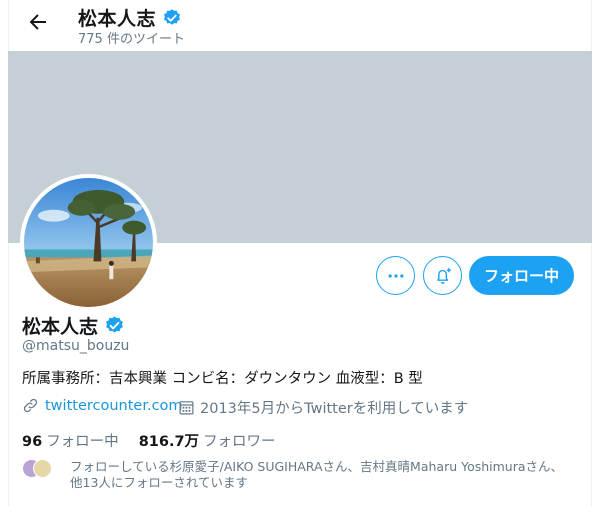 Image resolution: width=600 pixels, height=506 pixels. What do you see at coordinates (131, 39) in the screenshot?
I see `tweet-count: 775 件のツイート` at bounding box center [131, 39].